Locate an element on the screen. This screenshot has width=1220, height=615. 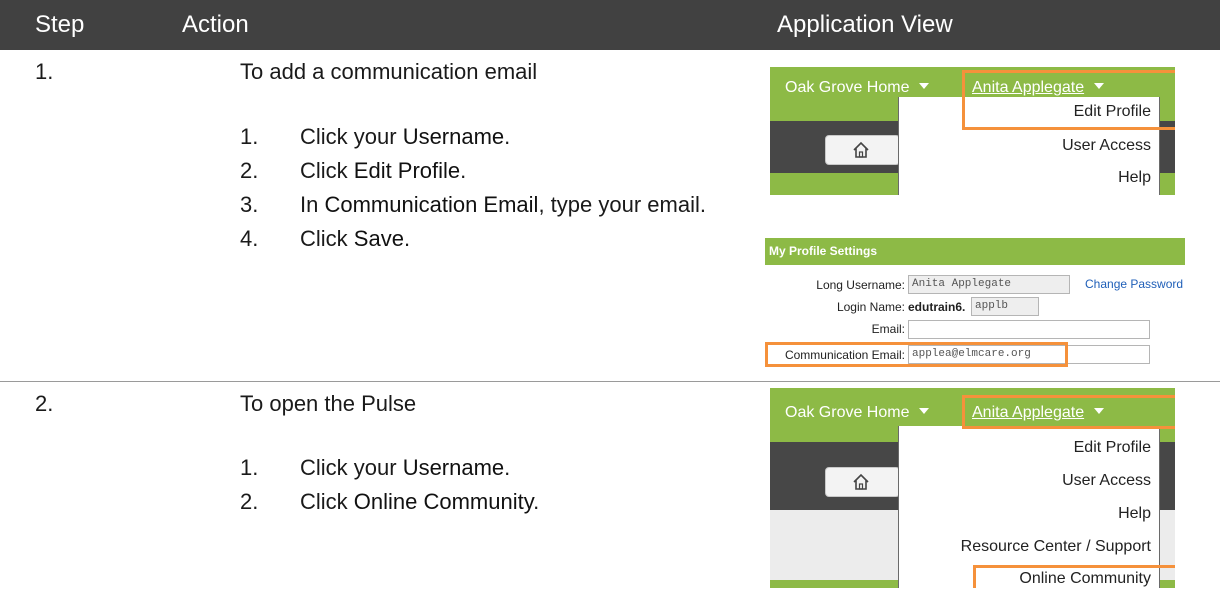
long-username-label: Long Username: is located at coordinates (860, 285).